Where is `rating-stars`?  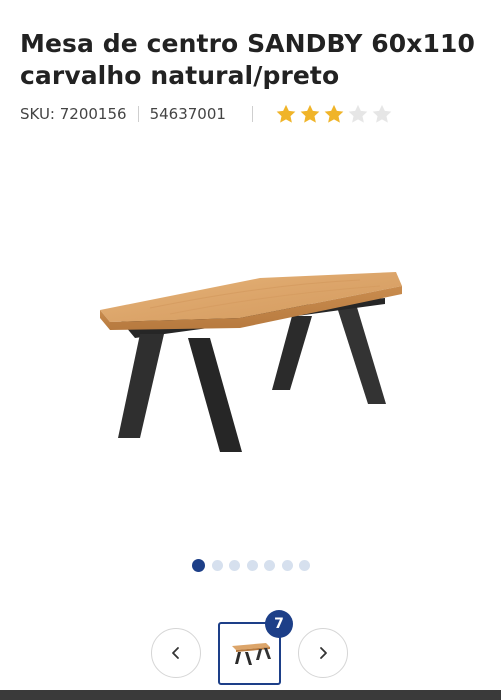
rating-stars is located at coordinates (335, 114).